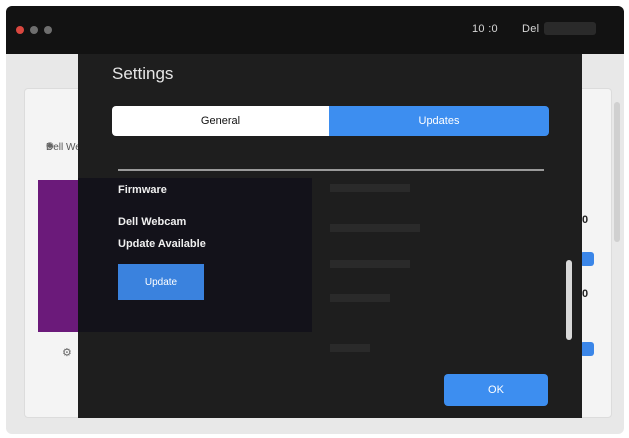  Describe the element at coordinates (585, 294) in the screenshot. I see `background-value-2: 0` at that location.